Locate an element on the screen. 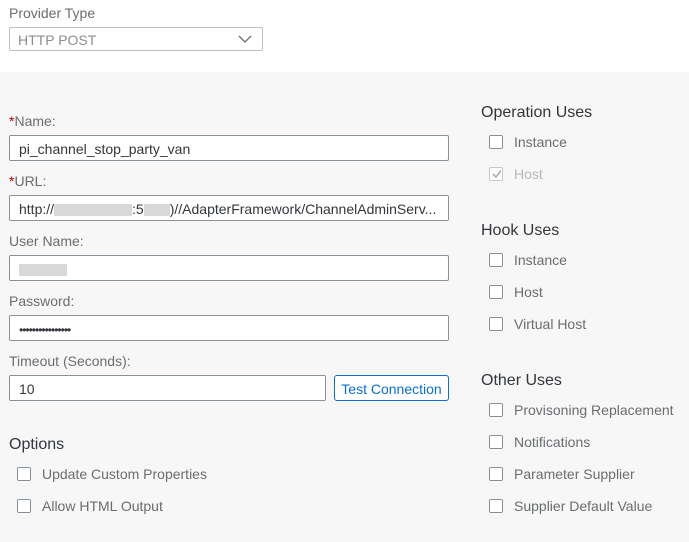 Image resolution: width=689 pixels, height=542 pixels. username-input-value is located at coordinates (43, 269).